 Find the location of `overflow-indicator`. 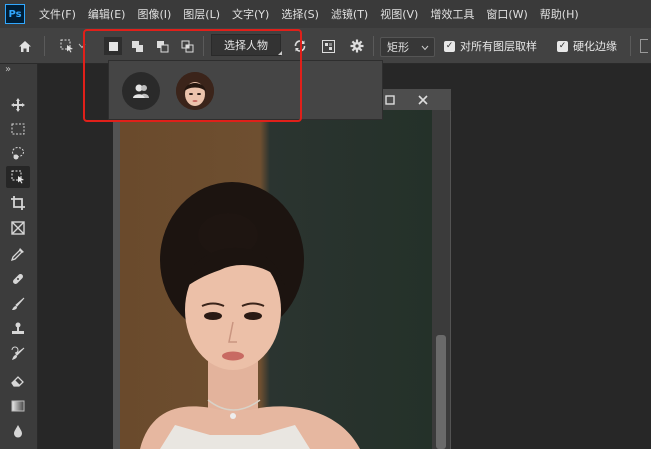

overflow-indicator is located at coordinates (644, 46).